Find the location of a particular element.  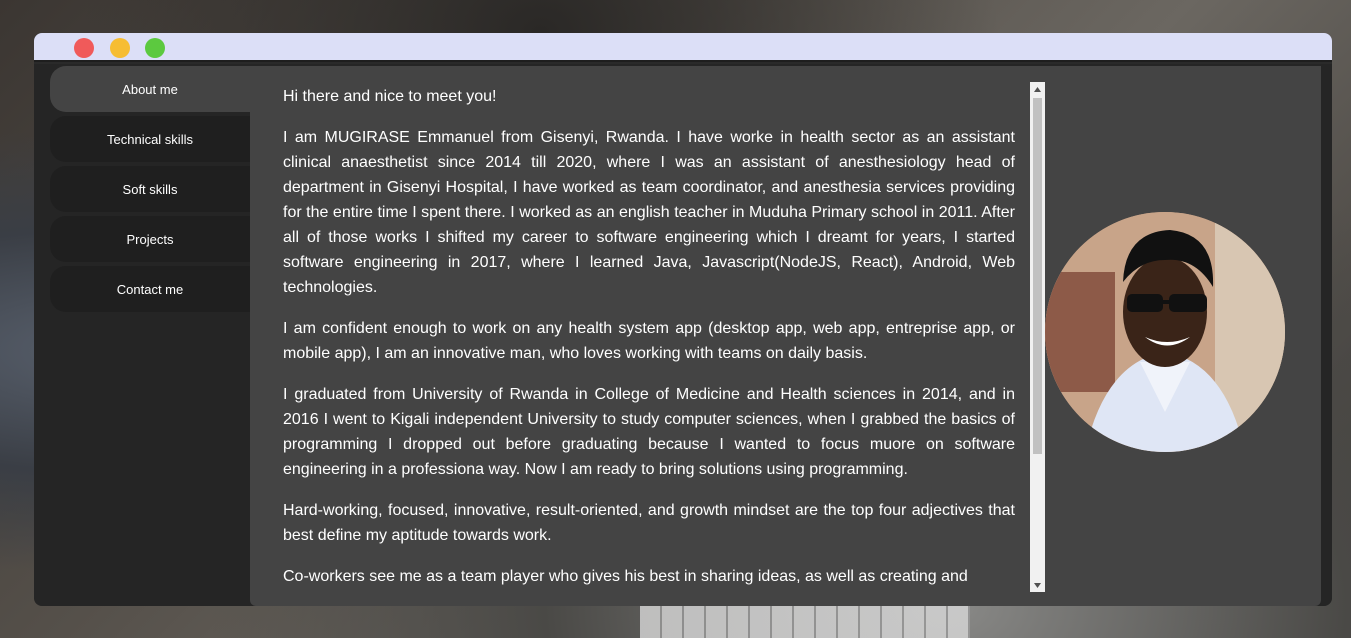

about-paragraph: Hi there and nice to meet you! is located at coordinates (390, 96).